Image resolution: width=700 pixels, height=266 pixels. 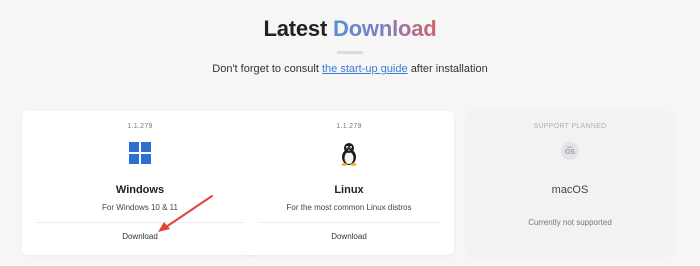 I want to click on macos-badge-text: OS, so click(x=570, y=152).